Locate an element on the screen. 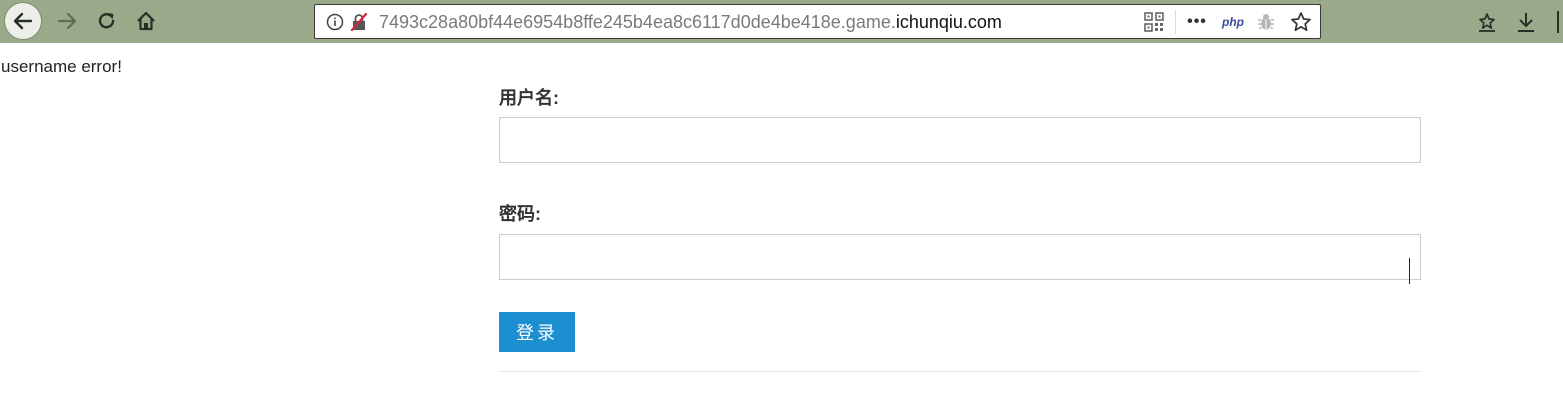  password-input is located at coordinates (960, 257).